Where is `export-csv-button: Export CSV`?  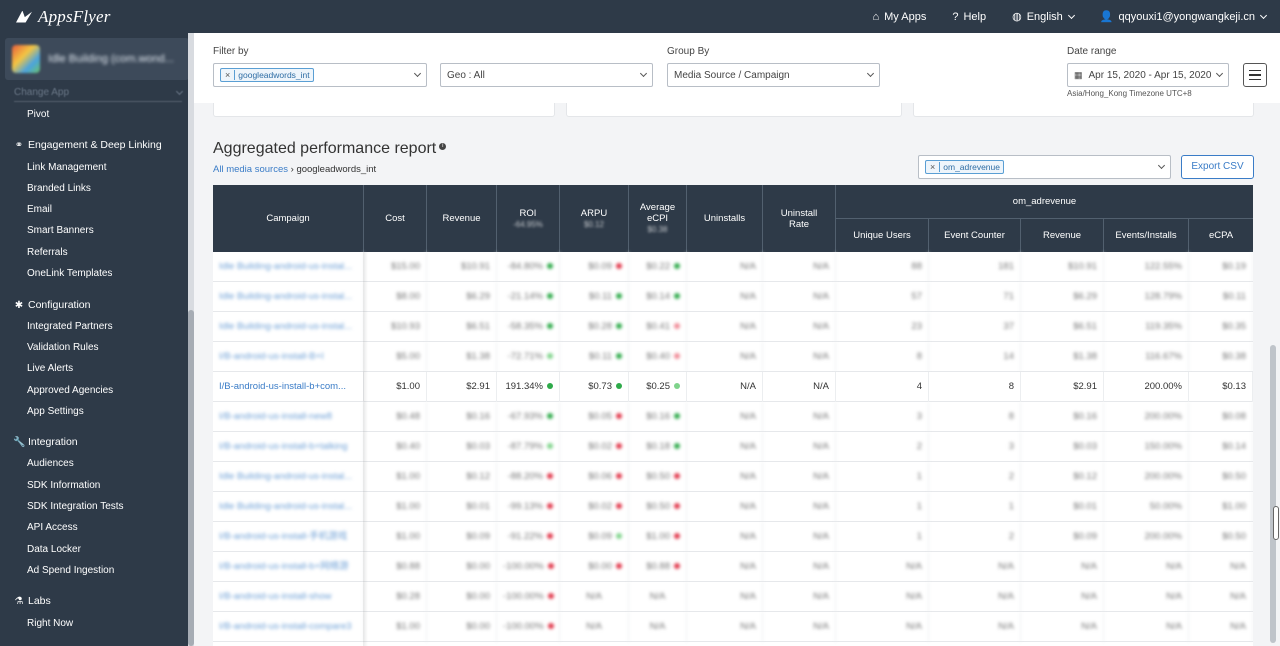 export-csv-button: Export CSV is located at coordinates (1217, 167).